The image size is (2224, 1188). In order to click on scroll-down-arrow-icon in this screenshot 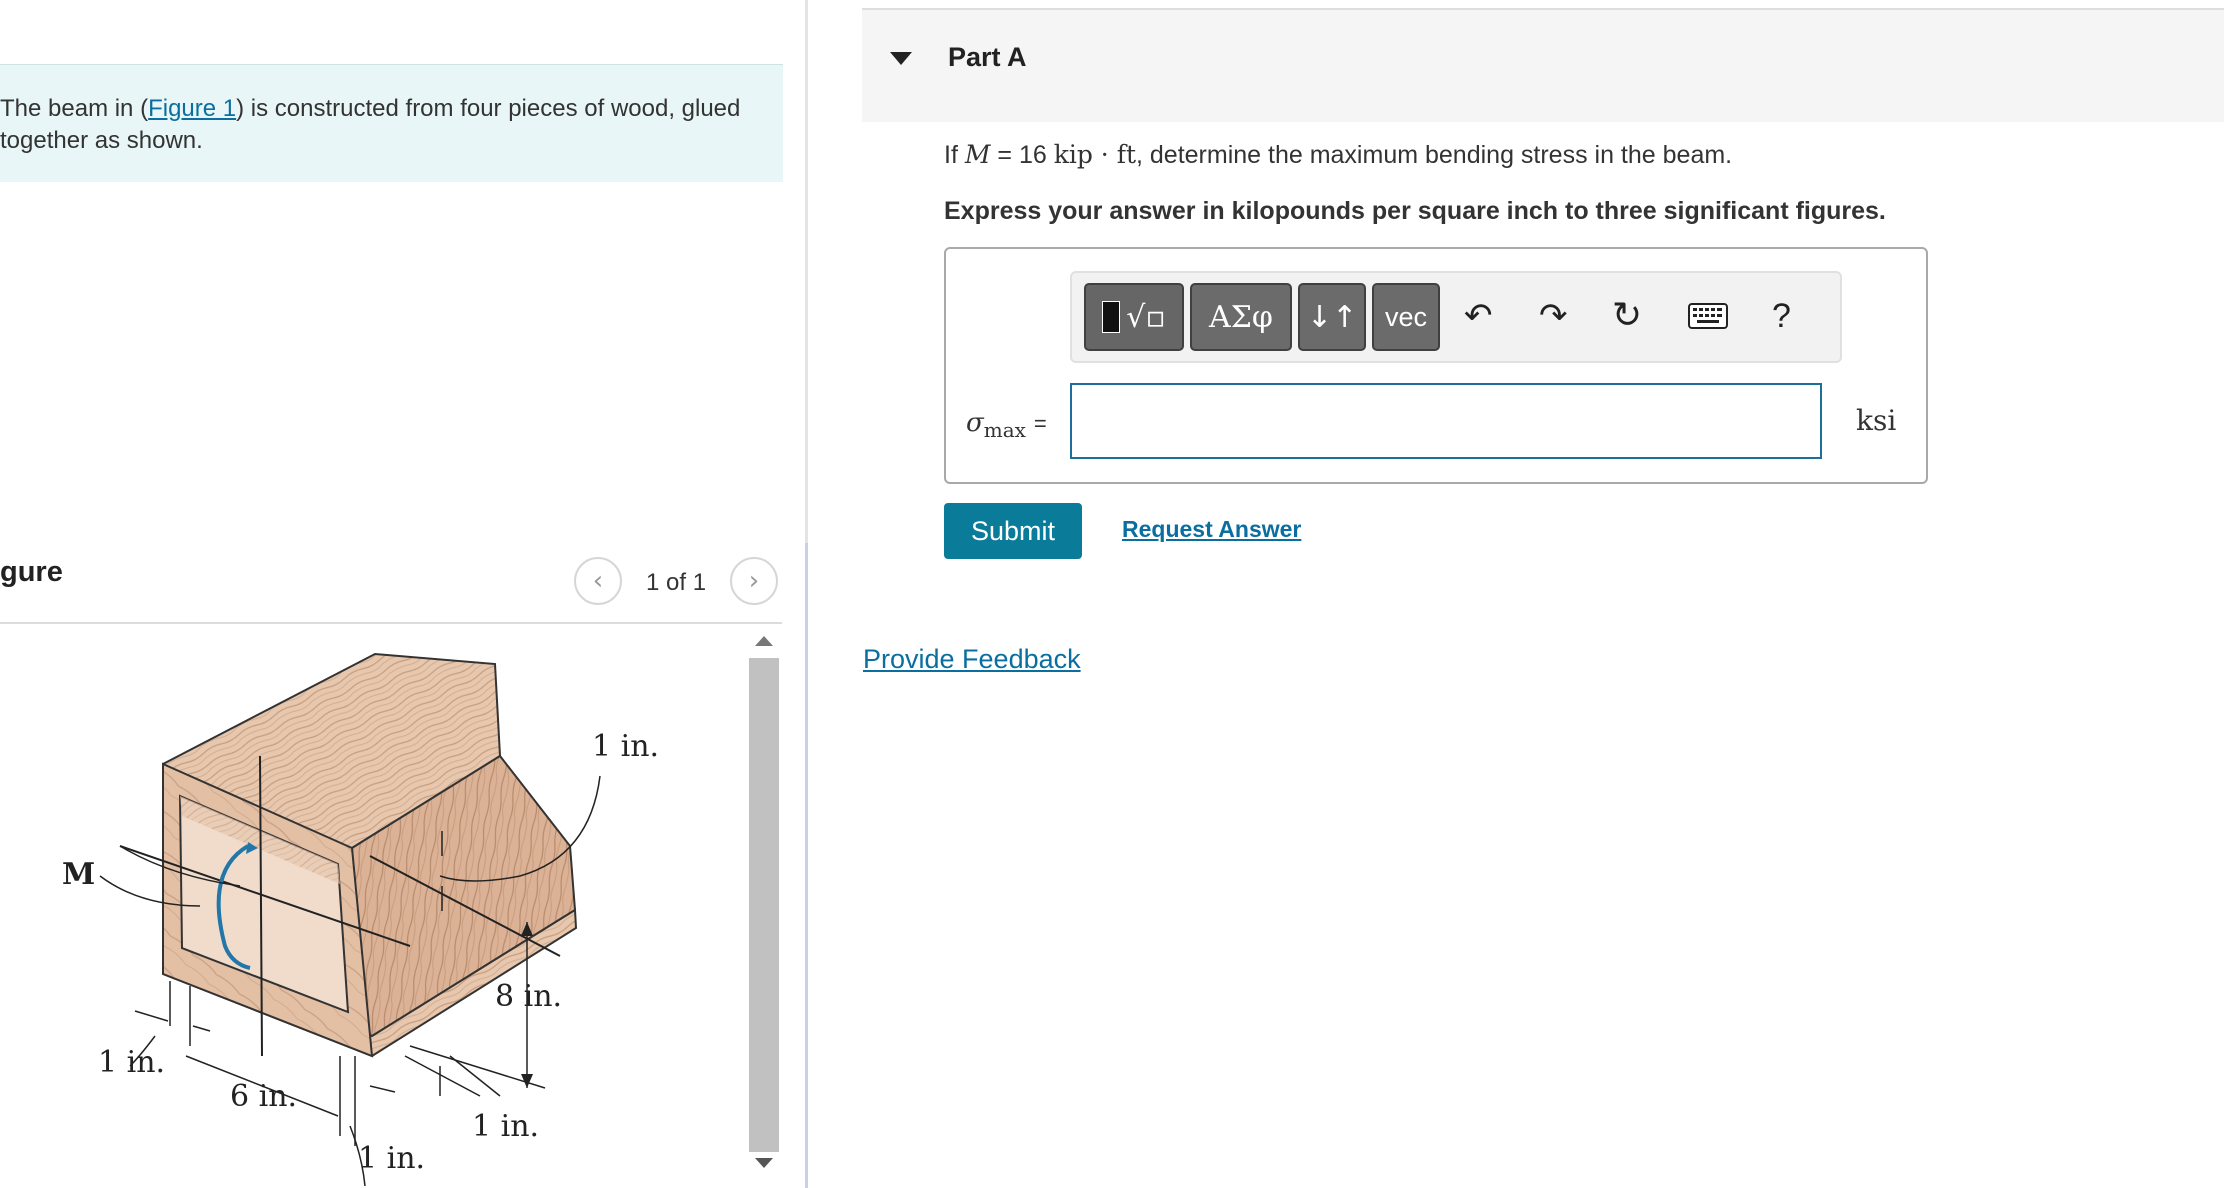, I will do `click(764, 1163)`.